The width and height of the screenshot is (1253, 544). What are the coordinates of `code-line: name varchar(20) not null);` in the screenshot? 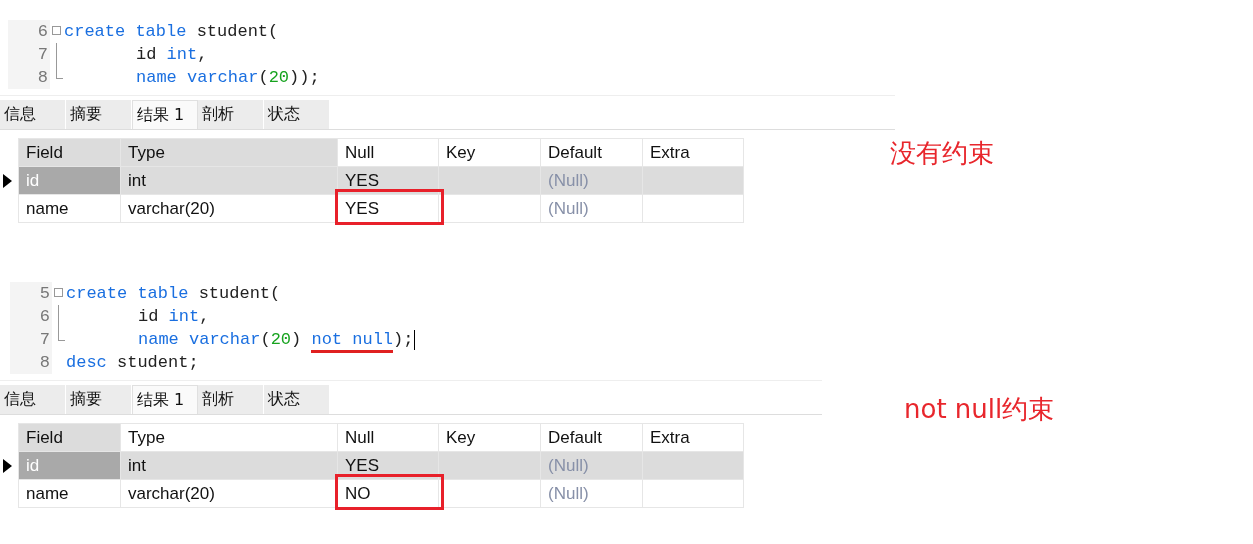 It's located at (240, 339).